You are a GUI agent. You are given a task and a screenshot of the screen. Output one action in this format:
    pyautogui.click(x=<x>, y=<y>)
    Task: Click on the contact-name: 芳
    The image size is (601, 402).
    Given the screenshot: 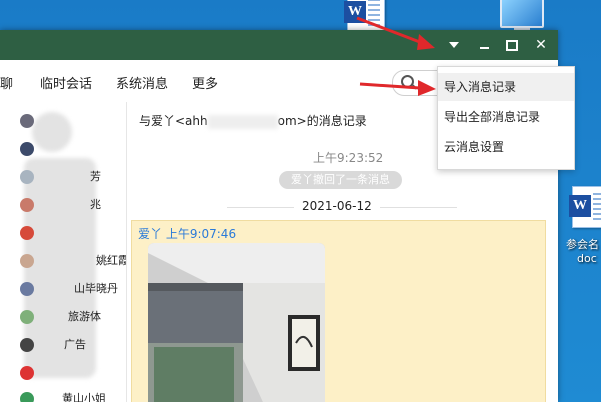 What is the action you would take?
    pyautogui.click(x=95, y=176)
    